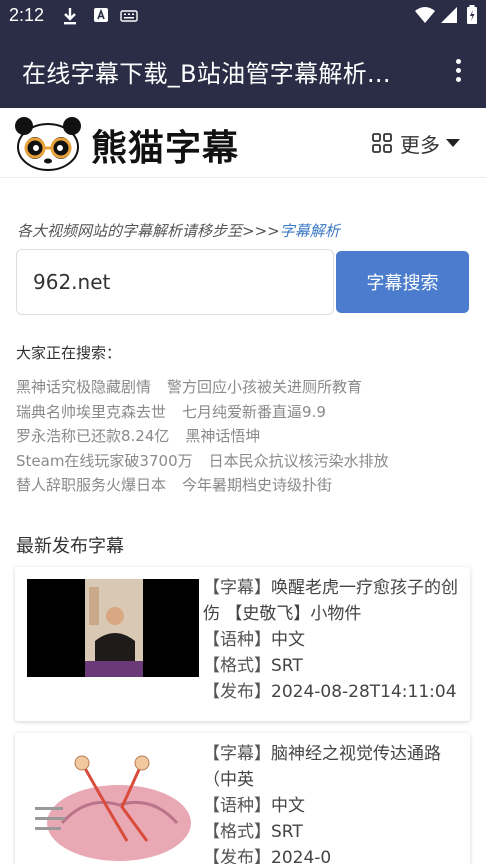 The width and height of the screenshot is (486, 864). Describe the element at coordinates (148, 231) in the screenshot. I see `hint-text: 各大视频网站的字幕解析请移步至>>>` at that location.